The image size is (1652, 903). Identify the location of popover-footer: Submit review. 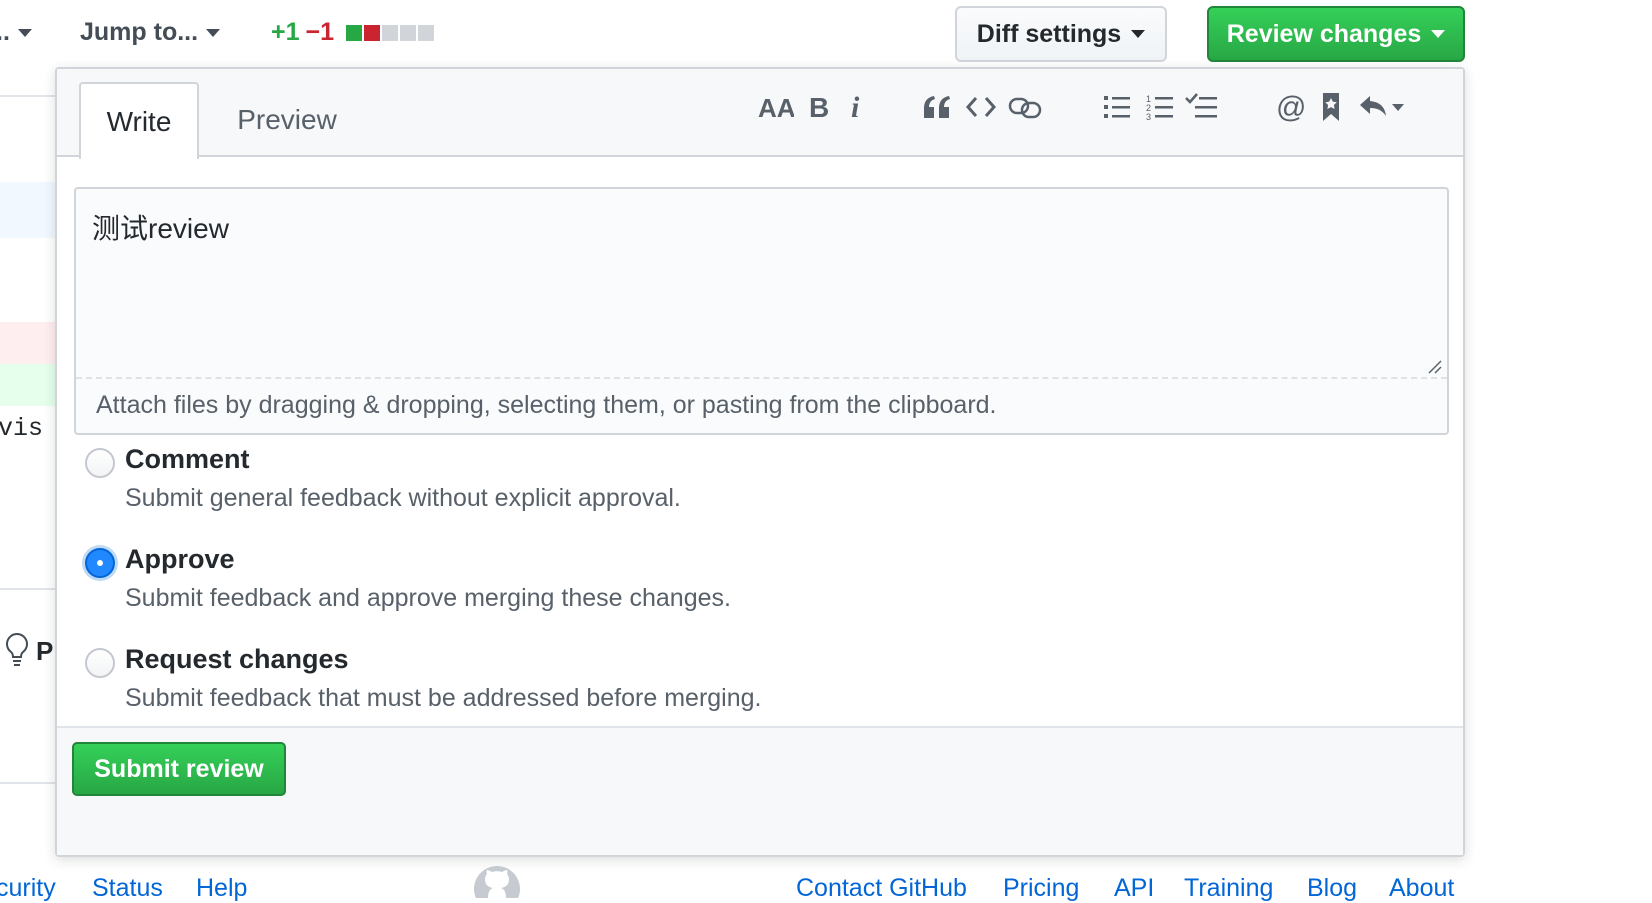
(760, 790).